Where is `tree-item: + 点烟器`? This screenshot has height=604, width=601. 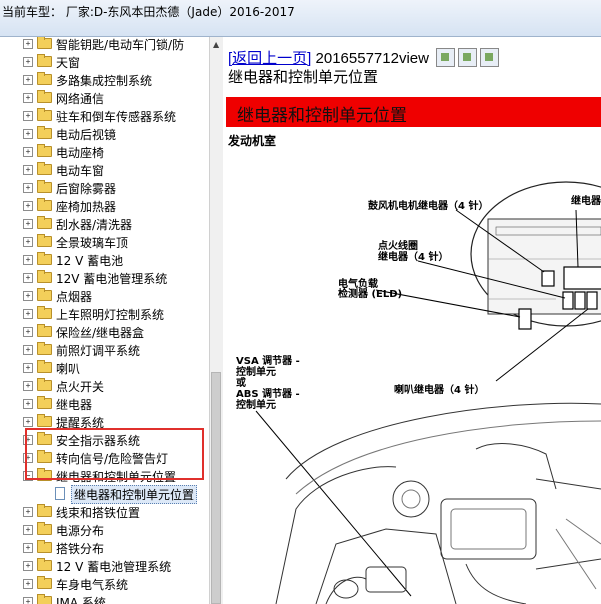 tree-item: + 点烟器 is located at coordinates (104, 296).